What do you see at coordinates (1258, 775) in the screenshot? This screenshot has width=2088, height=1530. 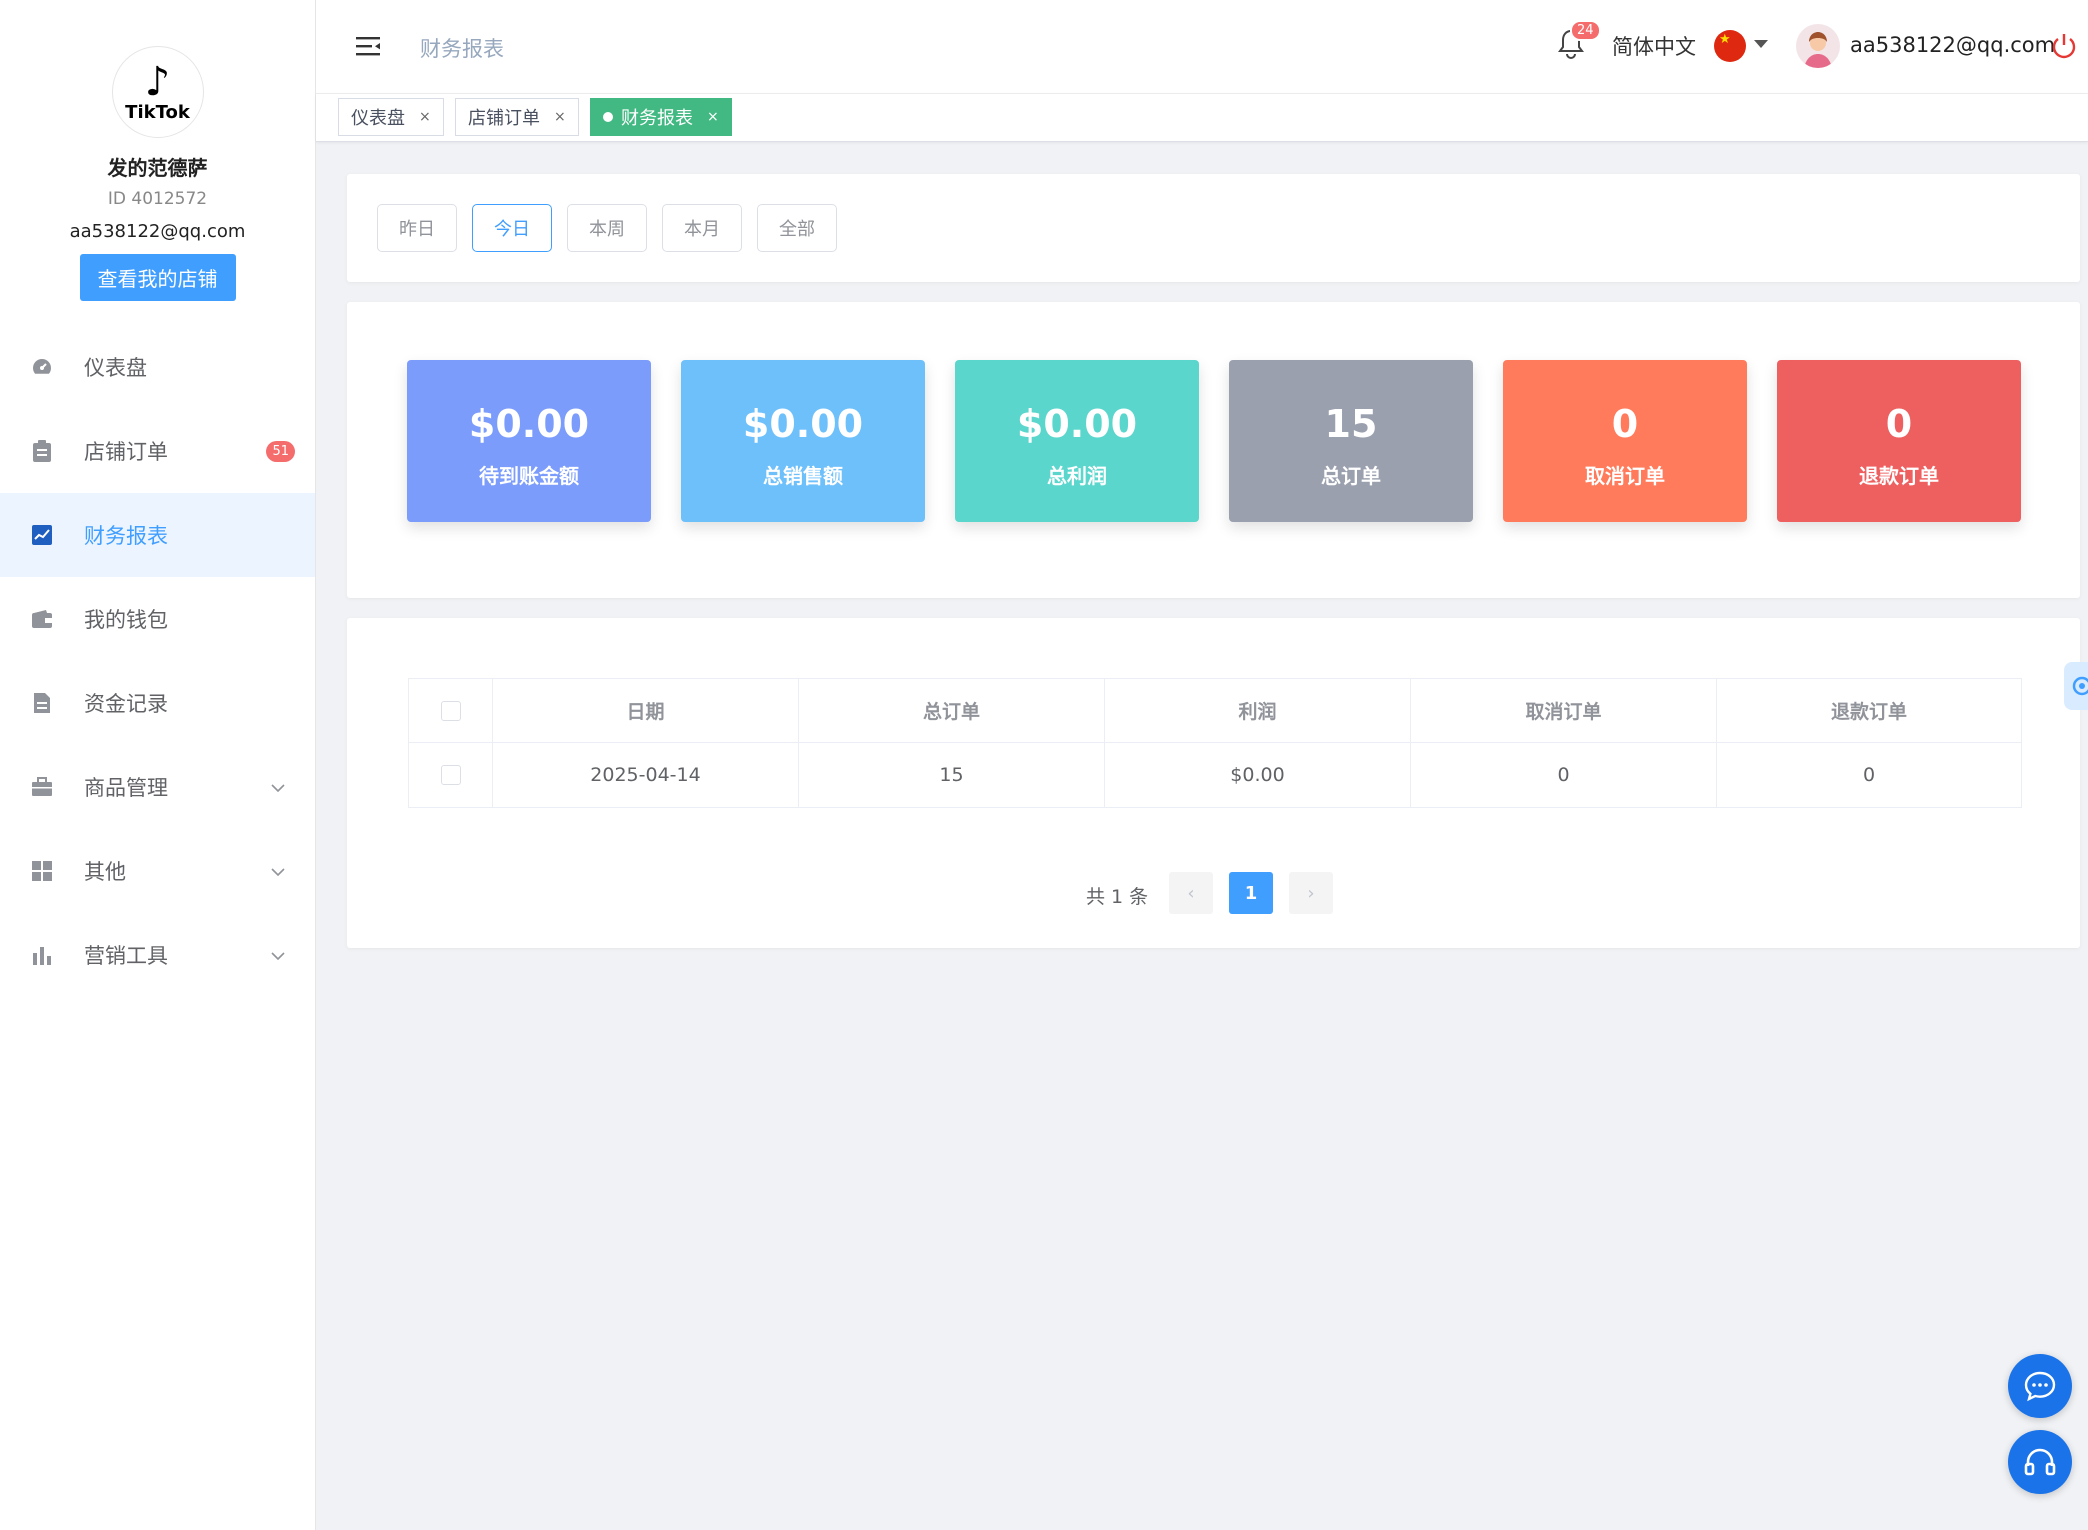 I see `cell-profit: $0.00` at bounding box center [1258, 775].